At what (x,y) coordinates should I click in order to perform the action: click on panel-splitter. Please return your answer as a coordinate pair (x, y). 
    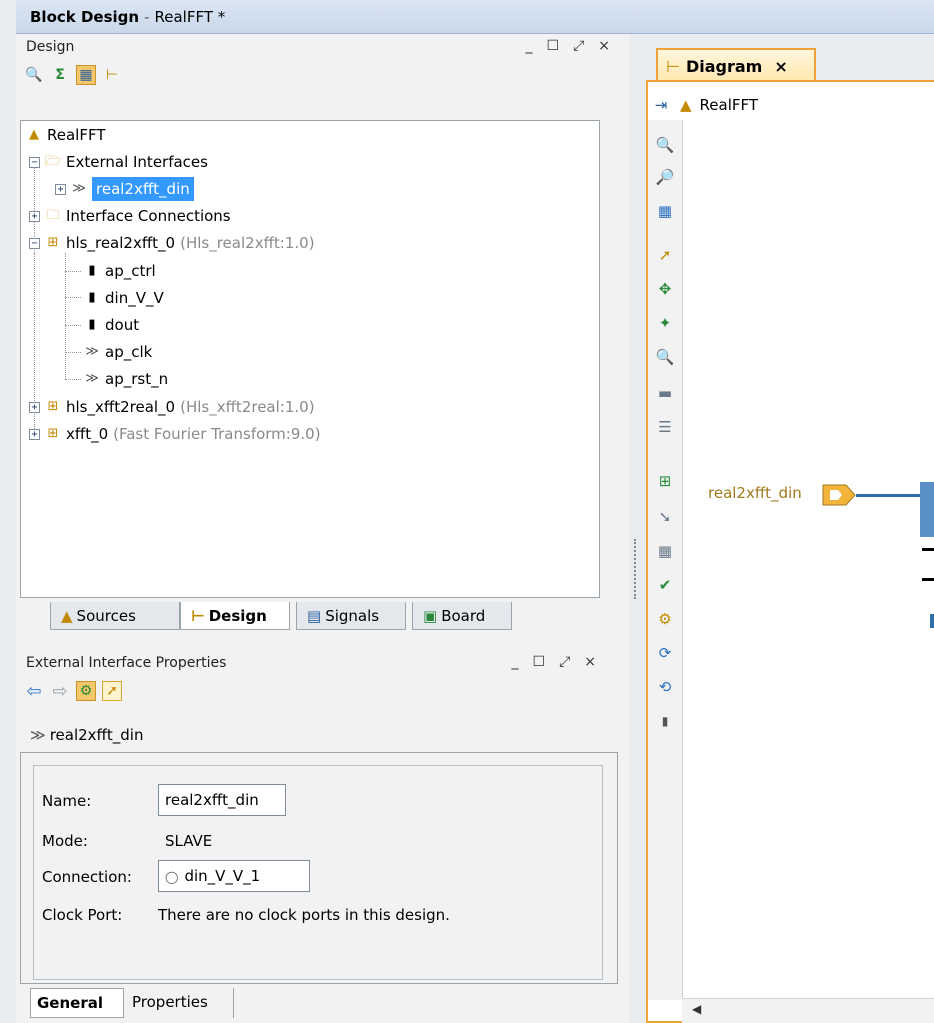
    Looking at the image, I should click on (635, 528).